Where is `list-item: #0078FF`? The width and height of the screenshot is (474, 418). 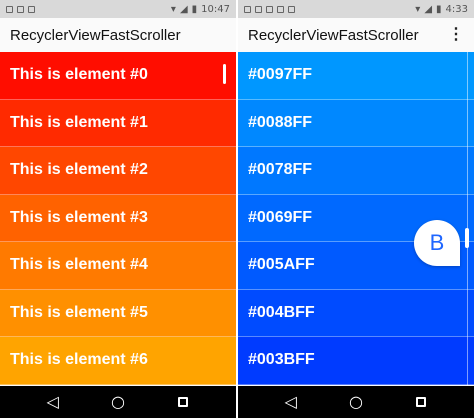
list-item: #0078FF is located at coordinates (356, 171).